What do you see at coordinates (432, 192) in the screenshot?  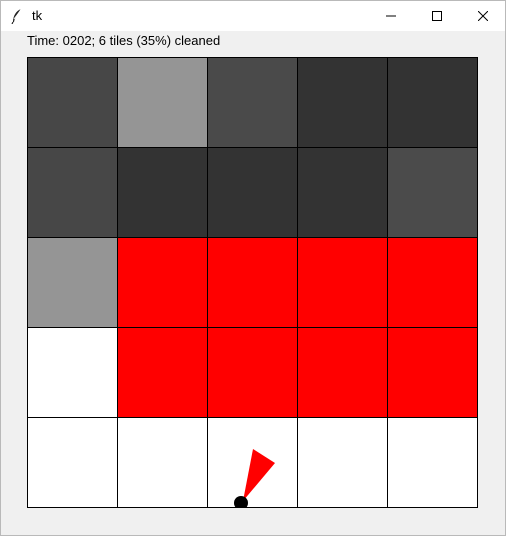 I see `tile-r1-c4` at bounding box center [432, 192].